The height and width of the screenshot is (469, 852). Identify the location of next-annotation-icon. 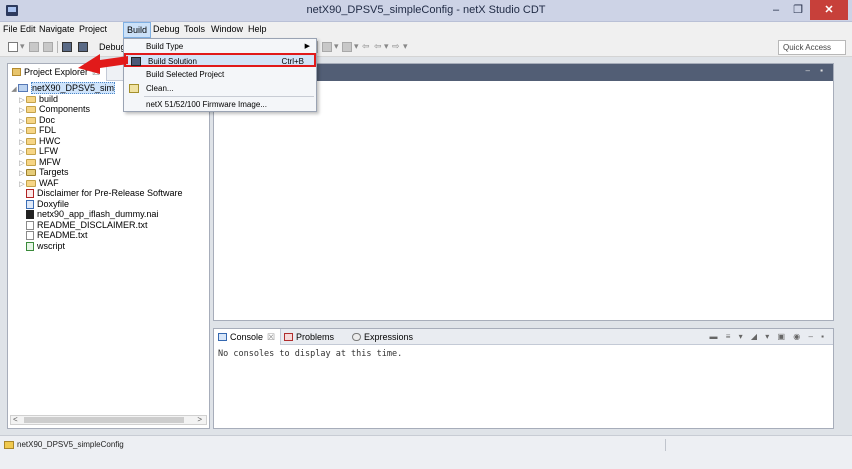
(327, 47).